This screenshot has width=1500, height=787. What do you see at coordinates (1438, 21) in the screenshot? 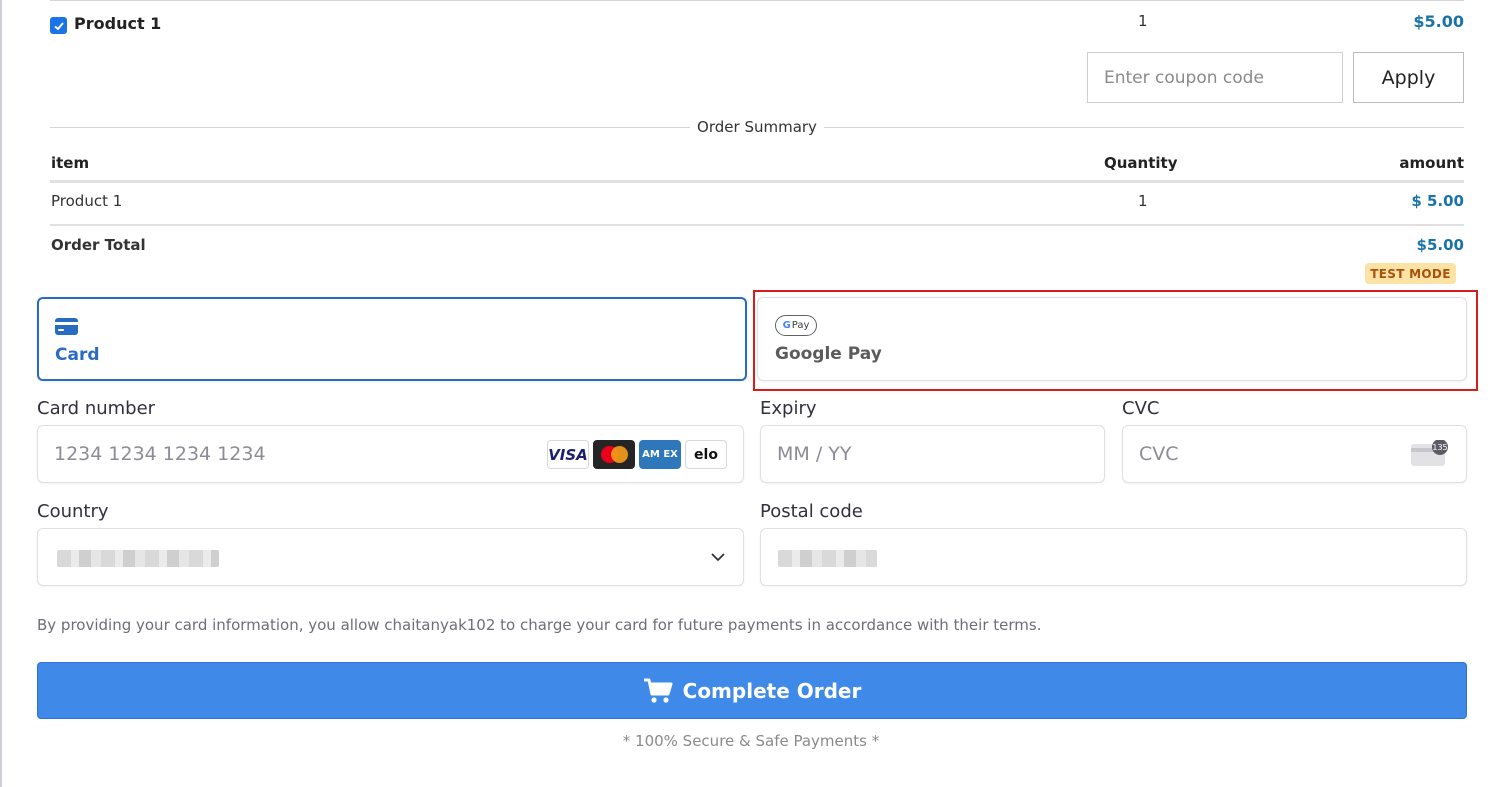
I see `product-price: $5.00` at bounding box center [1438, 21].